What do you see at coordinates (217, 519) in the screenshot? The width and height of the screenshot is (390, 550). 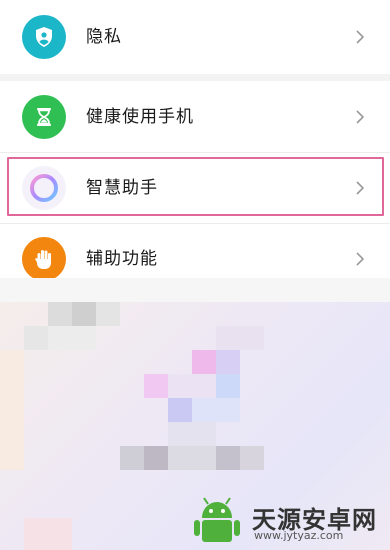 I see `android-logo-icon` at bounding box center [217, 519].